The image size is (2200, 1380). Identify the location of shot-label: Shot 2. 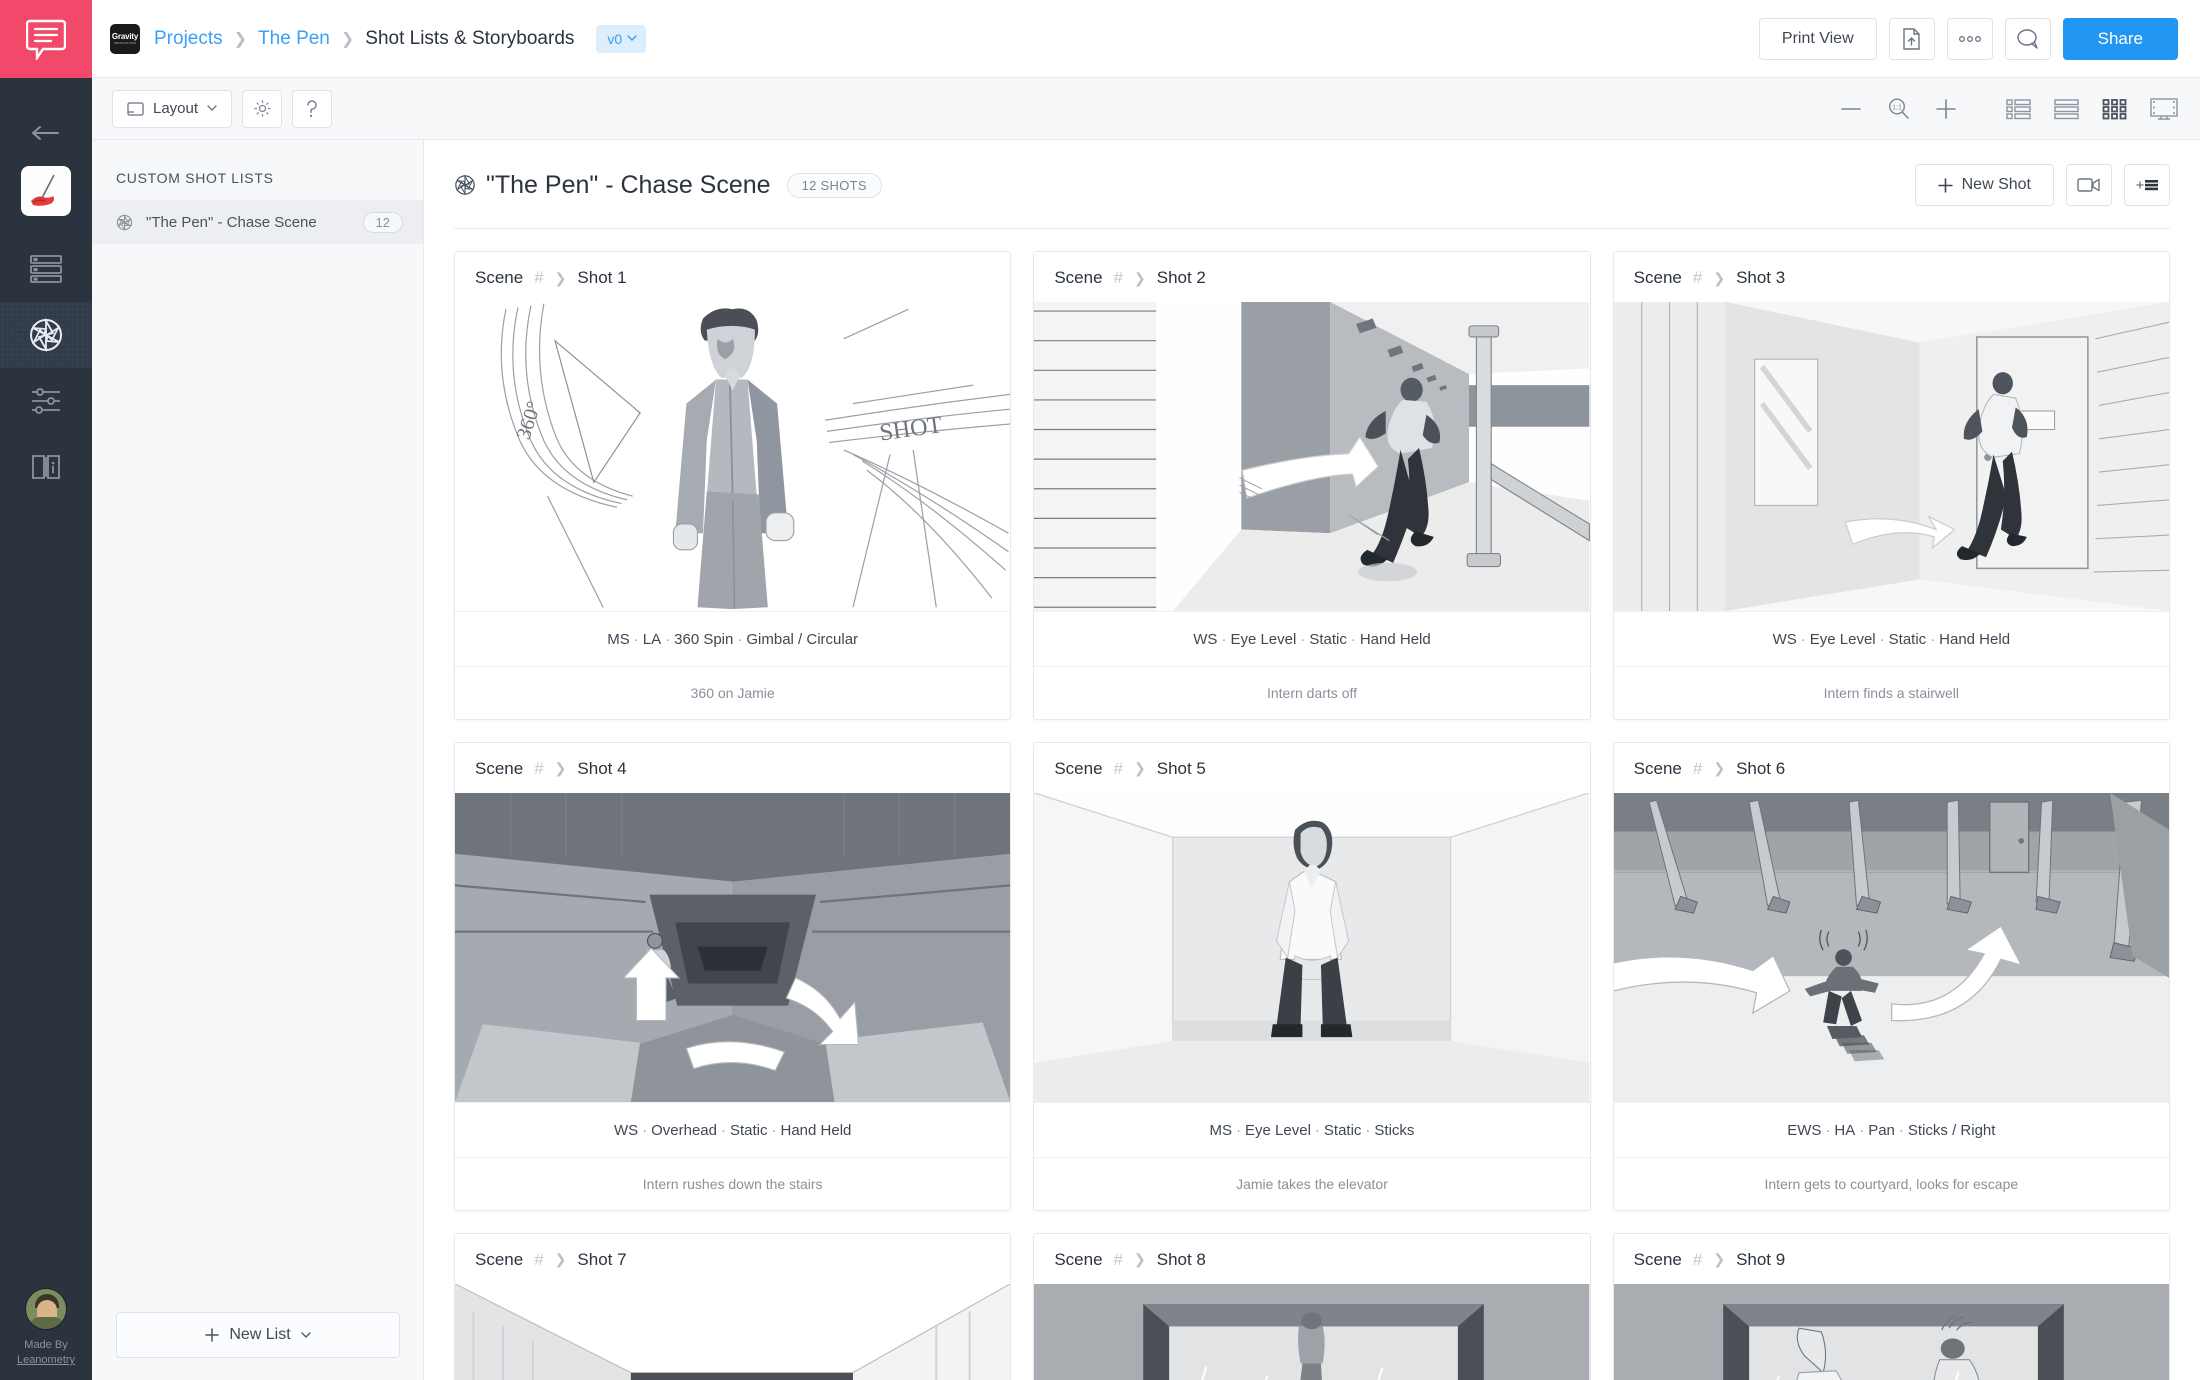
(1181, 277).